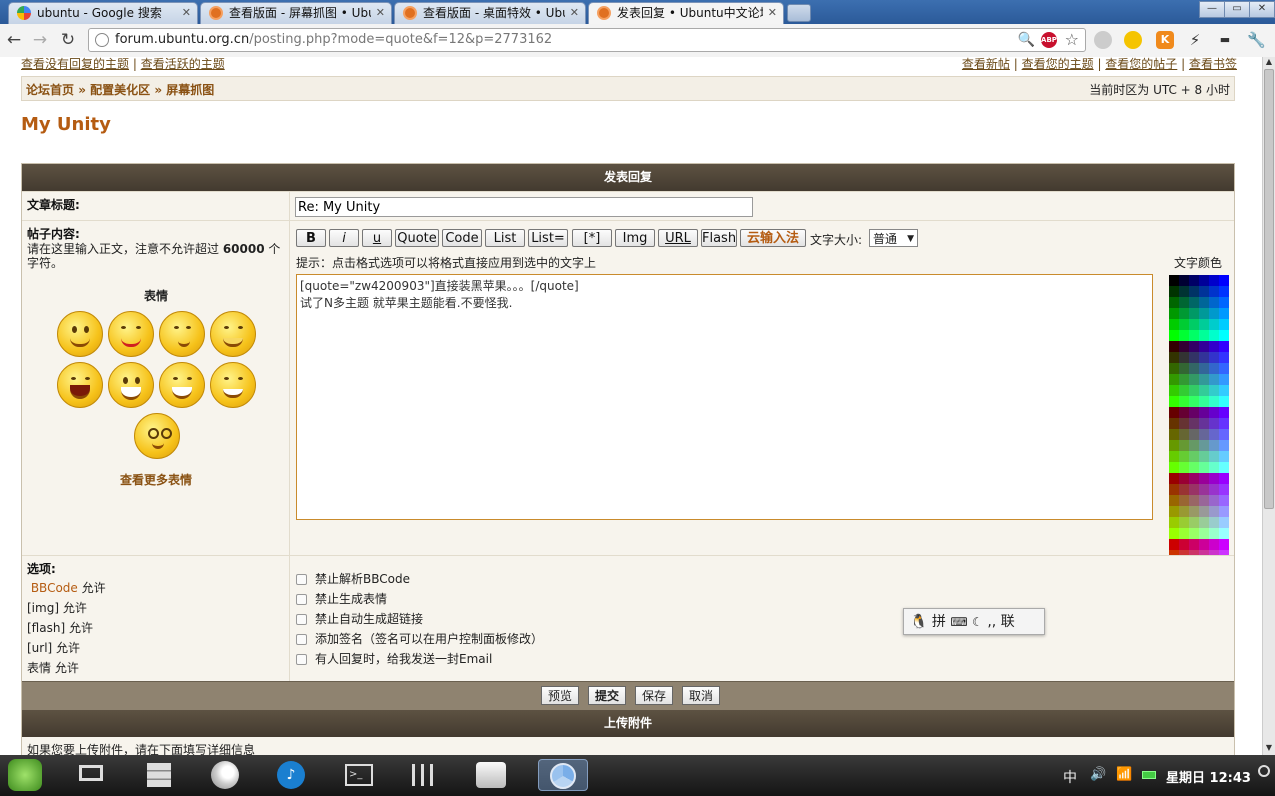 The height and width of the screenshot is (796, 1275). Describe the element at coordinates (977, 622) in the screenshot. I see `half-width-moon-icon: ☾` at that location.